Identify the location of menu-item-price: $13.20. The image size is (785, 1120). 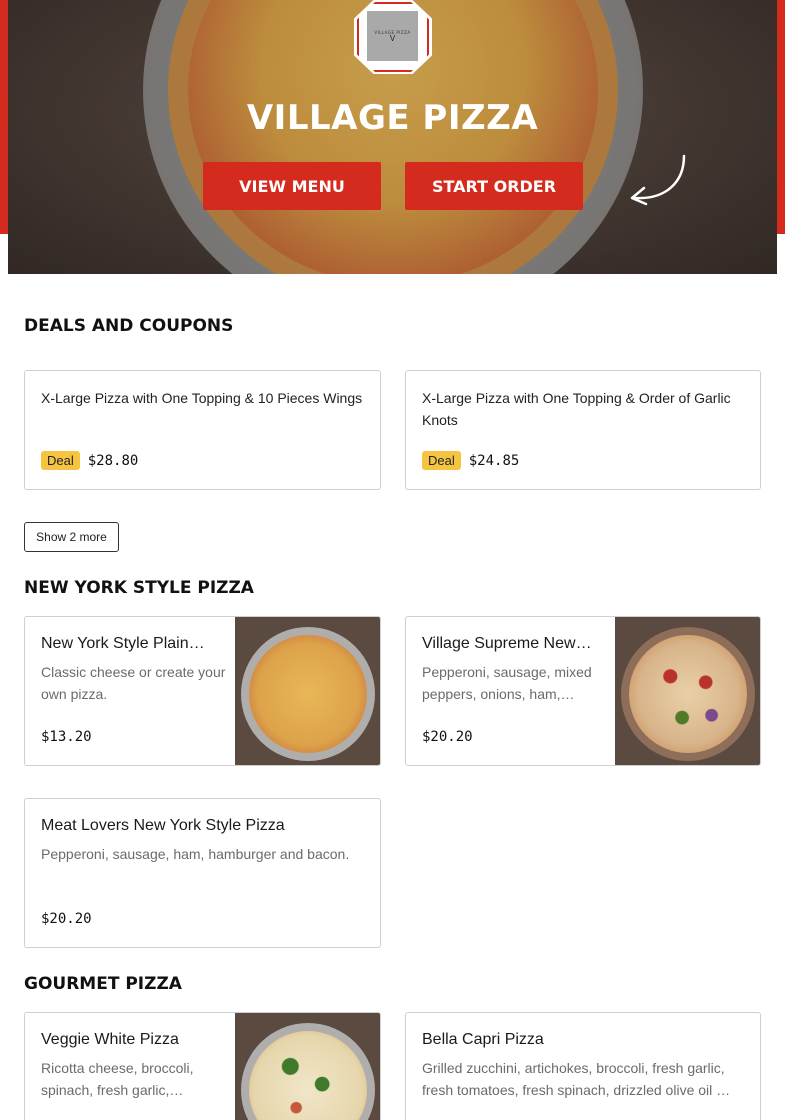
(66, 737).